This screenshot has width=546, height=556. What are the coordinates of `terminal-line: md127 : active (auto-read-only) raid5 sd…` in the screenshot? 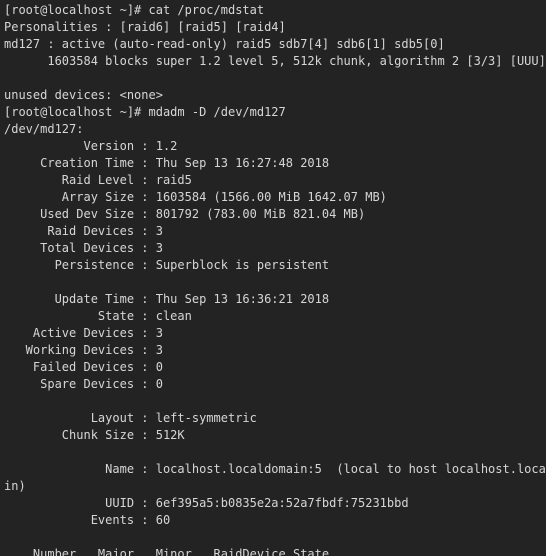 It's located at (224, 44).